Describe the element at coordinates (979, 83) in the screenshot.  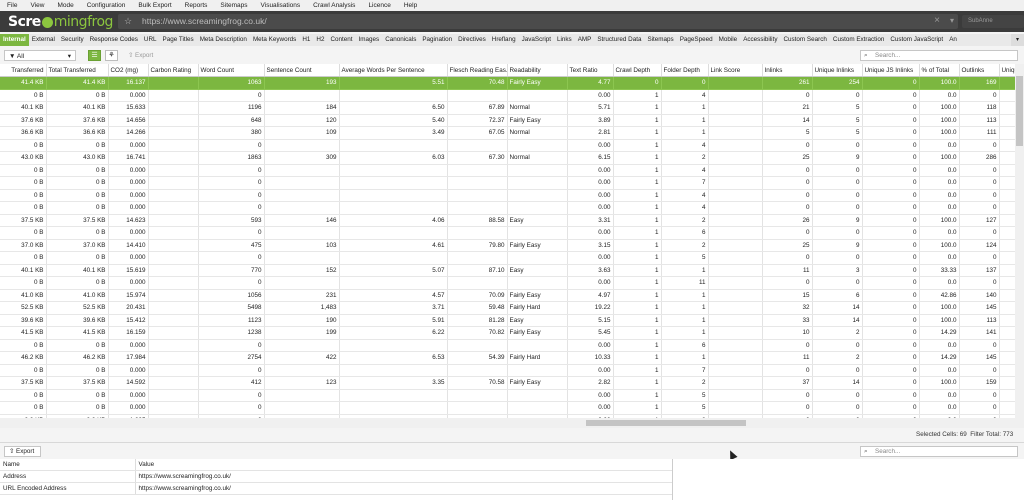
I see `table-cell: 169` at that location.